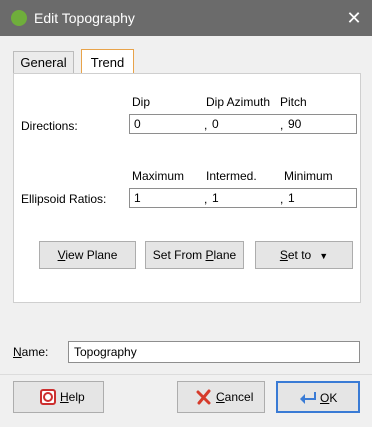  What do you see at coordinates (49, 126) in the screenshot?
I see `directions-label: Directions:` at bounding box center [49, 126].